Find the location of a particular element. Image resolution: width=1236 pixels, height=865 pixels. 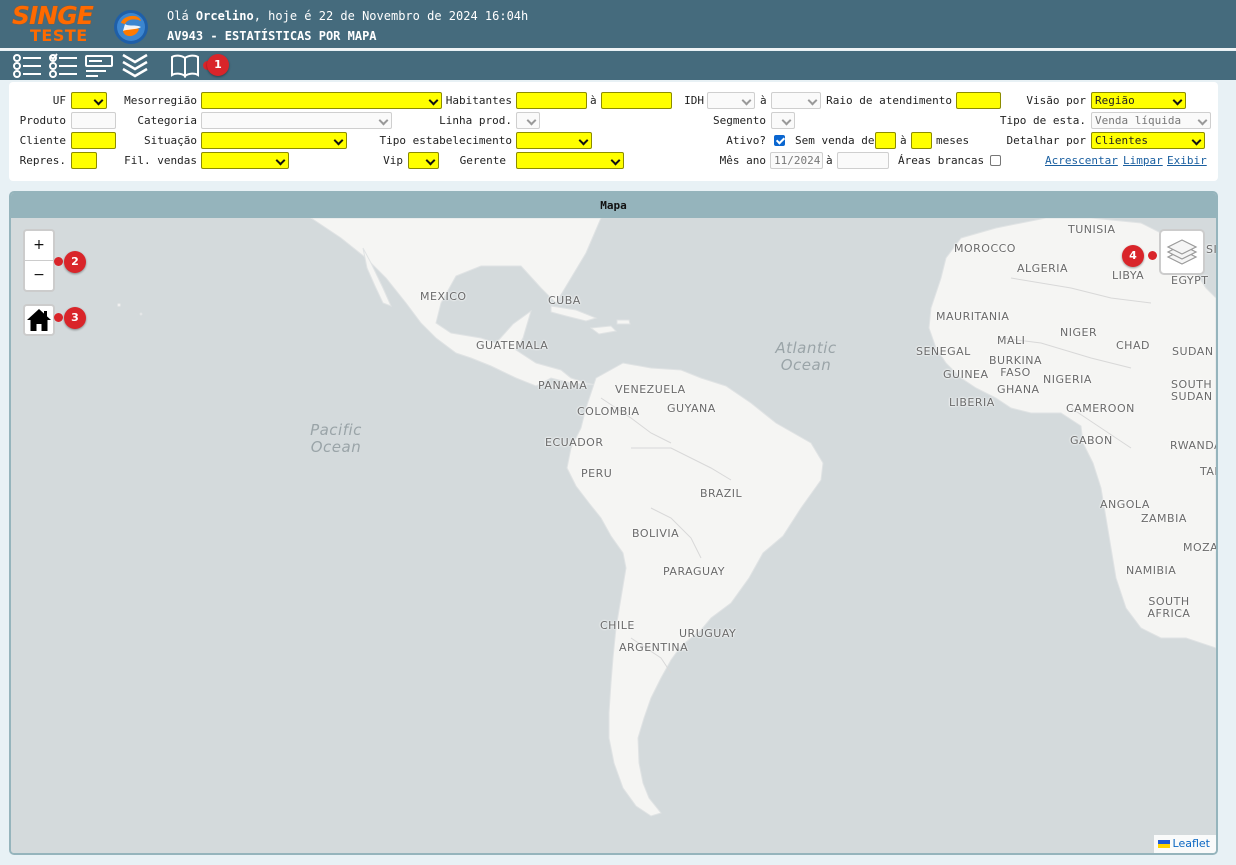

uf-select is located at coordinates (89, 100).